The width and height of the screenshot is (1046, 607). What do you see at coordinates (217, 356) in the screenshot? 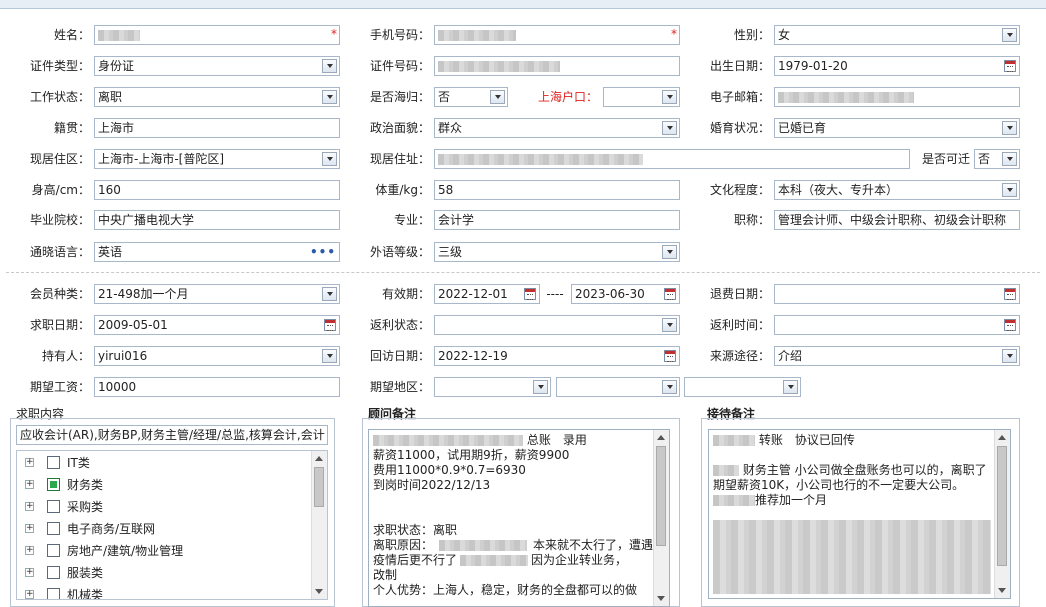
I see `holder-select: yirui016` at bounding box center [217, 356].